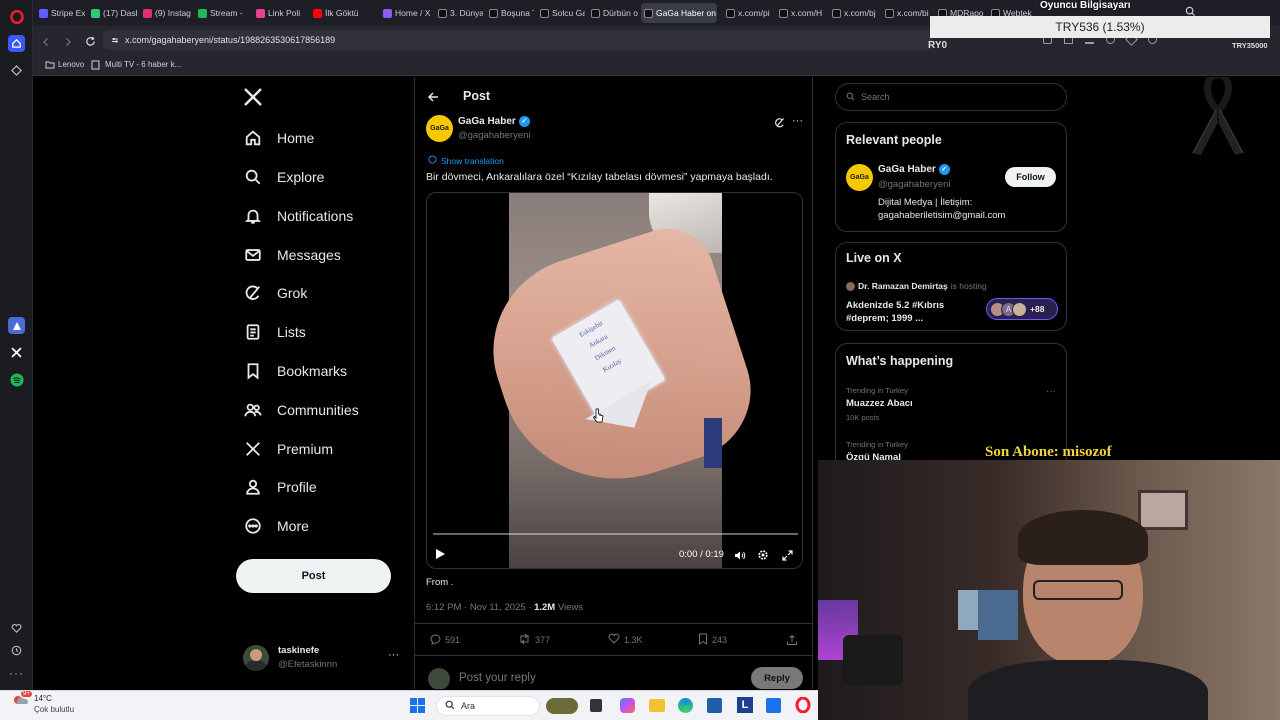 The width and height of the screenshot is (1280, 720). What do you see at coordinates (916, 286) in the screenshot?
I see `live-host-row: Dr. Ramazan Demirtaş is hosting` at bounding box center [916, 286].